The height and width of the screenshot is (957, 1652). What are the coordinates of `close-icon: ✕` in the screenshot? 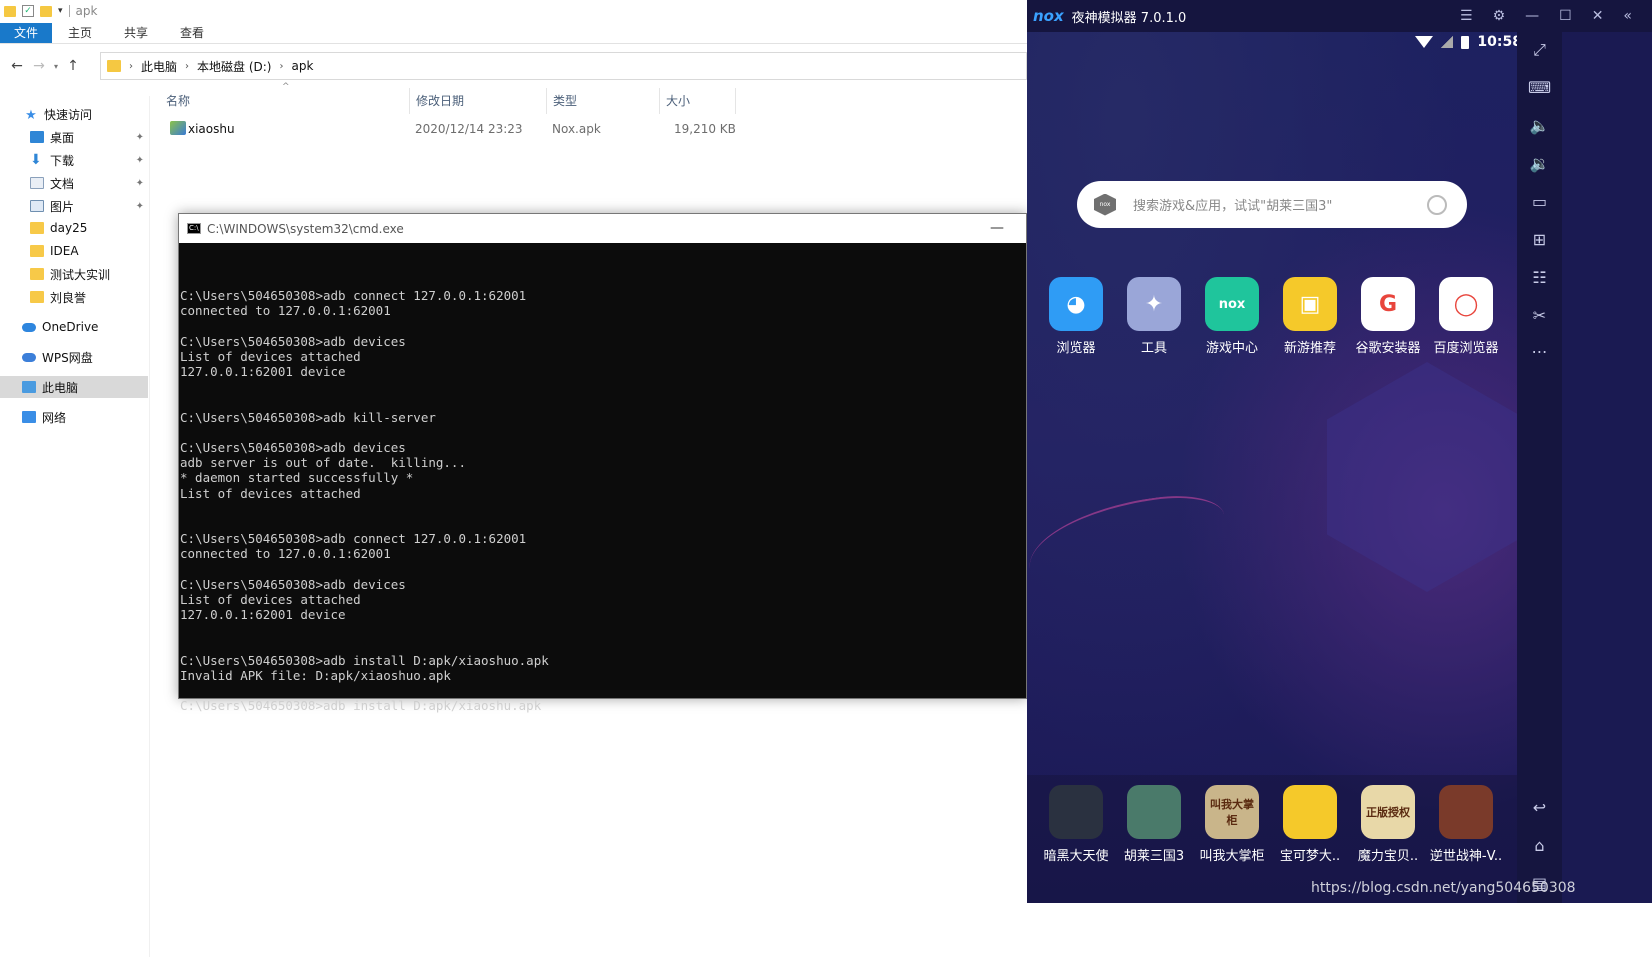 It's located at (1598, 16).